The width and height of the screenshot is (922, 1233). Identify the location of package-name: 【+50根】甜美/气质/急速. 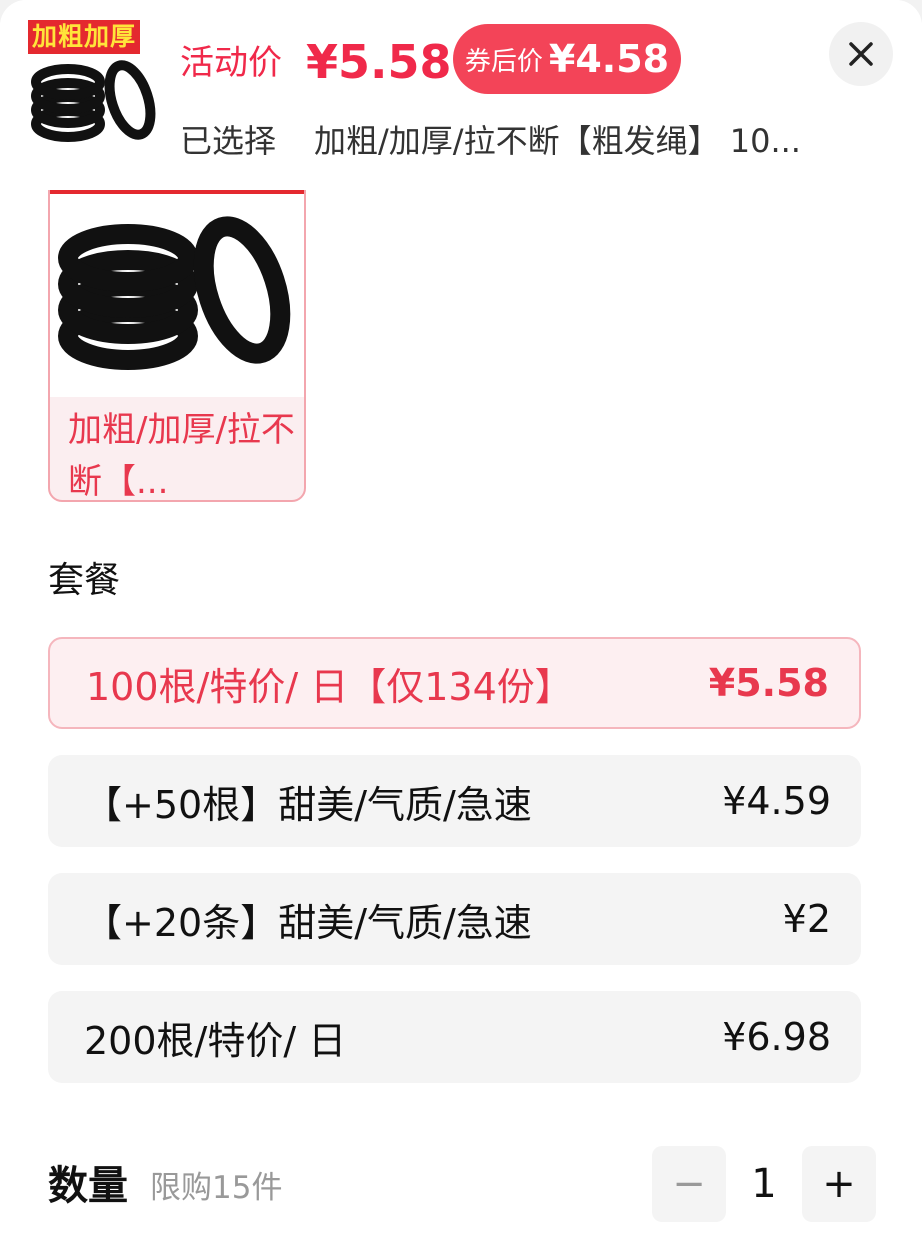
(308, 804).